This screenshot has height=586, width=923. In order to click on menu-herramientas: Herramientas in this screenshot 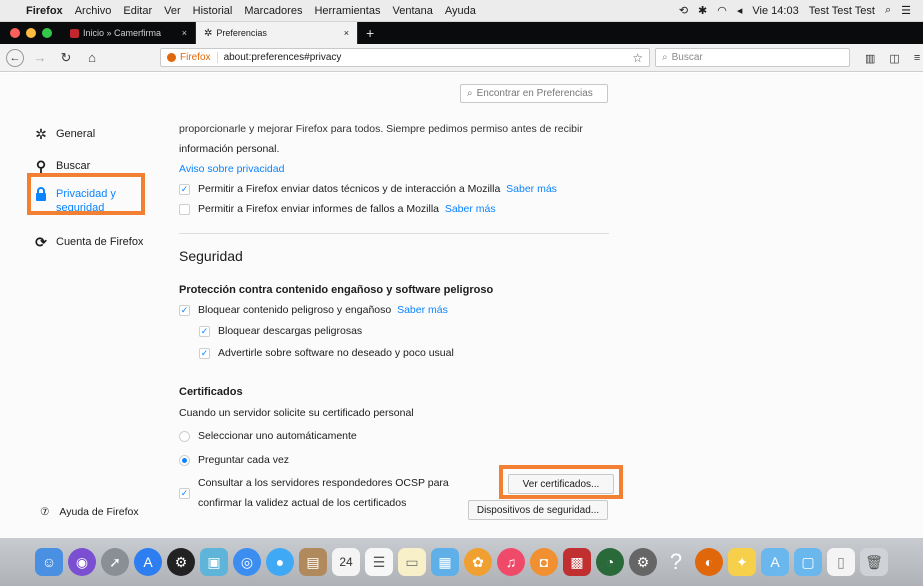, I will do `click(347, 11)`.